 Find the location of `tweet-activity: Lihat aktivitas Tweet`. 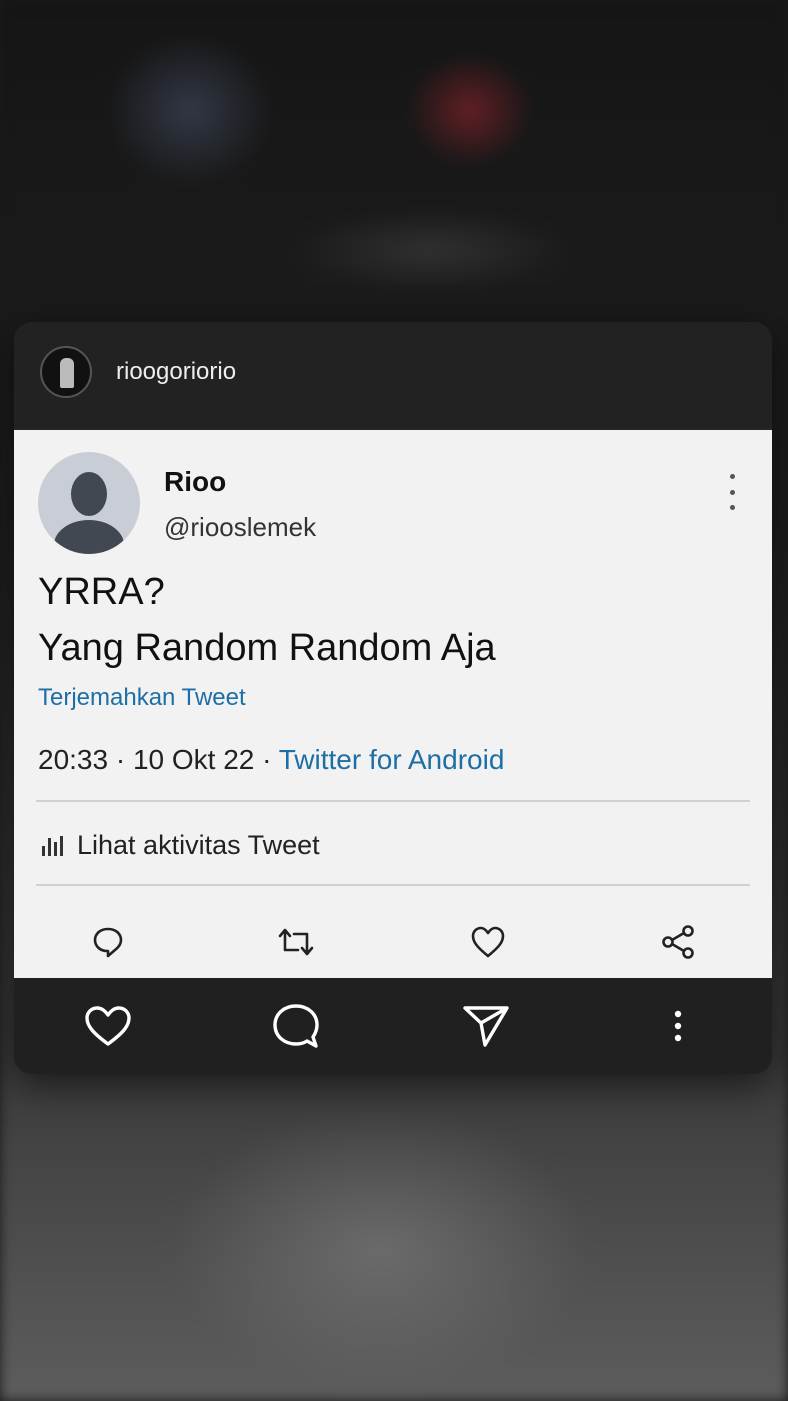

tweet-activity: Lihat aktivitas Tweet is located at coordinates (181, 845).